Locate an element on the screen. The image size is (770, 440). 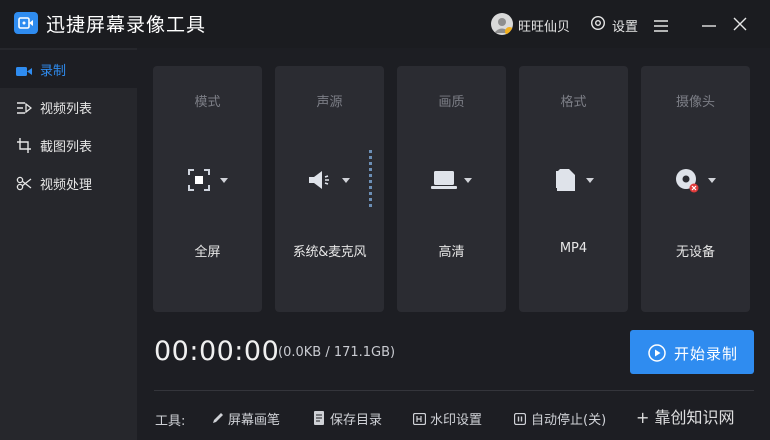
webcam-disabled-icon is located at coordinates (695, 180).